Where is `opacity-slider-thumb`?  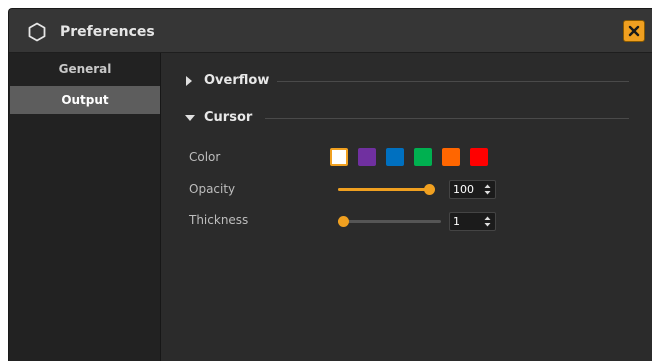
opacity-slider-thumb is located at coordinates (429, 189).